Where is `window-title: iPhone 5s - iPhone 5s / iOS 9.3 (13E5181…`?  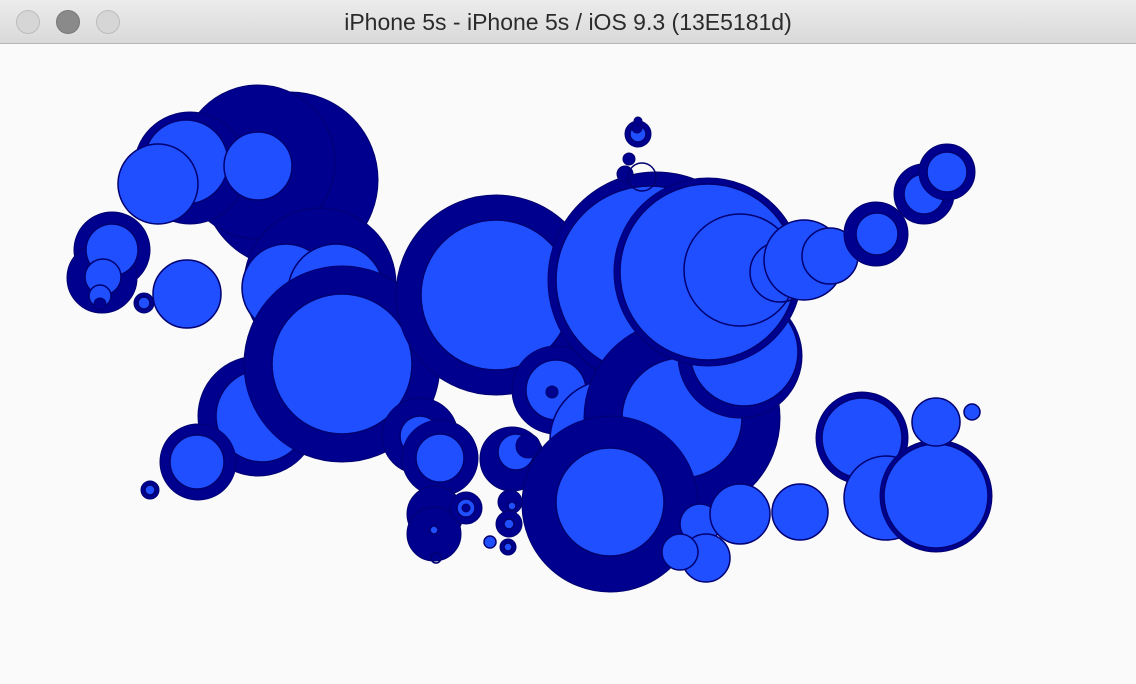 window-title: iPhone 5s - iPhone 5s / iOS 9.3 (13E5181… is located at coordinates (568, 22).